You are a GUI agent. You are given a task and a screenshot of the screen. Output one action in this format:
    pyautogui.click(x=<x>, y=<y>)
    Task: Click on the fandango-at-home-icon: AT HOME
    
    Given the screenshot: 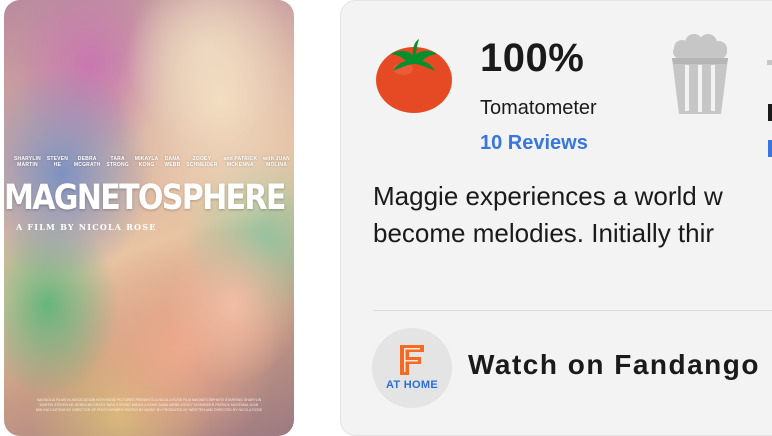 What is the action you would take?
    pyautogui.click(x=412, y=368)
    